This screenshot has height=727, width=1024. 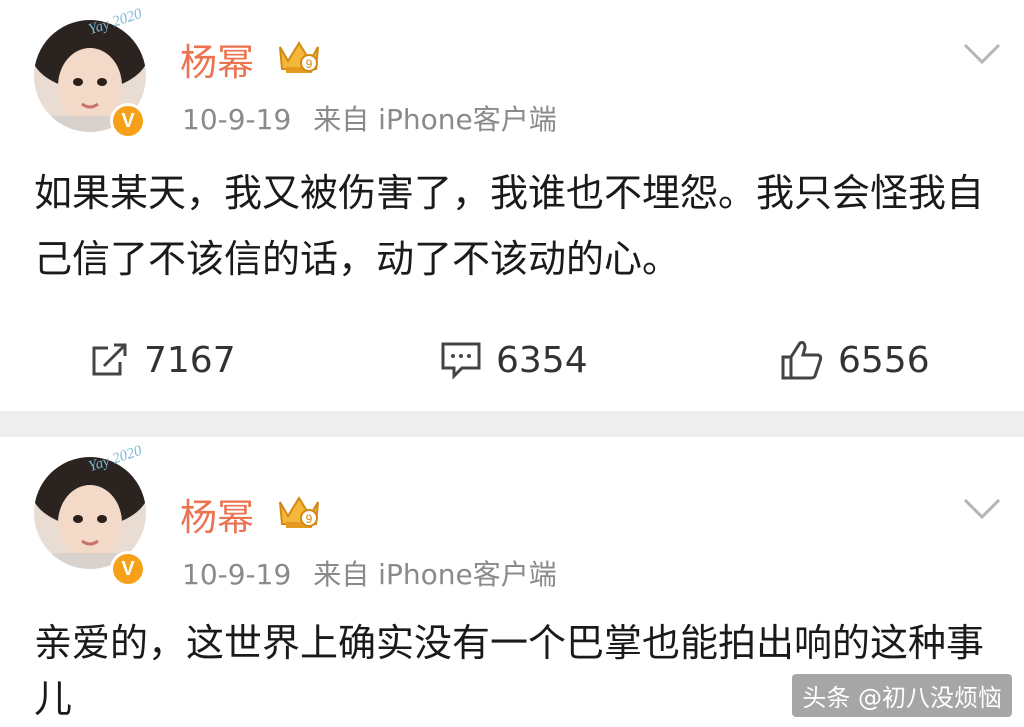 I want to click on like-count: 6556, so click(x=884, y=360).